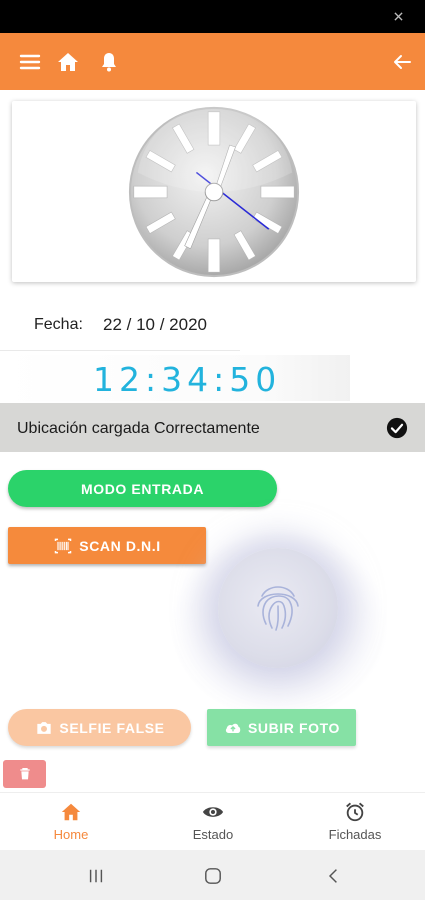 Image resolution: width=425 pixels, height=900 pixels. What do you see at coordinates (30, 62) in the screenshot?
I see `menu-icon` at bounding box center [30, 62].